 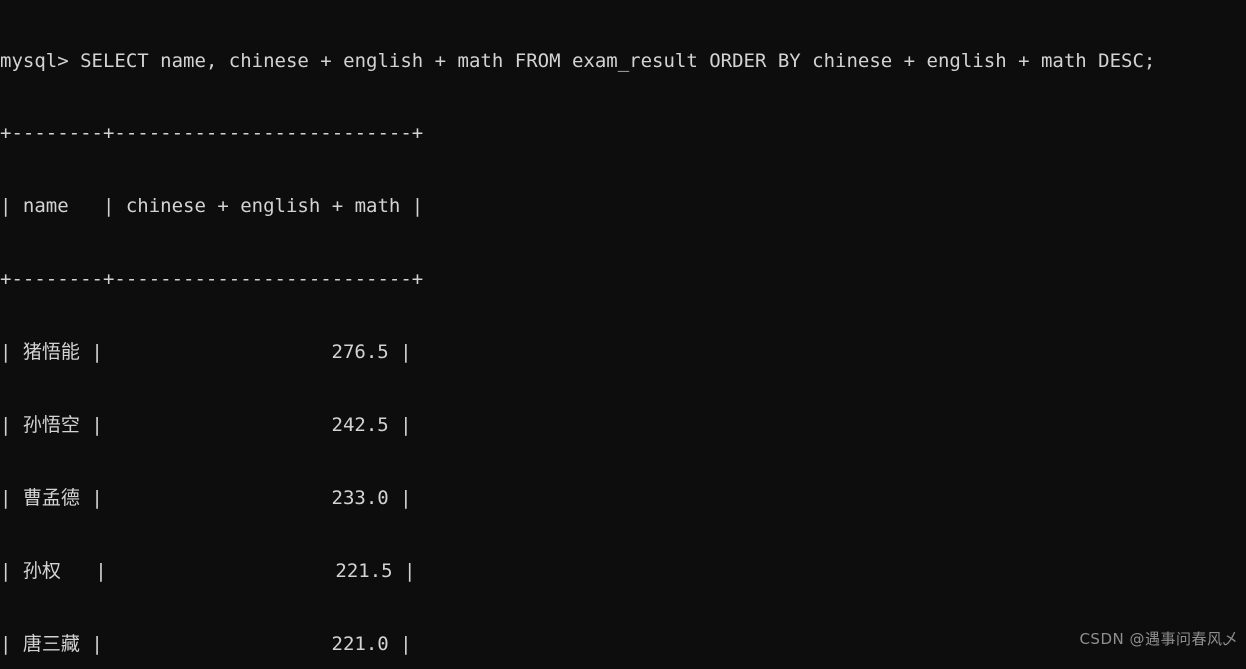 What do you see at coordinates (206, 497) in the screenshot?
I see `terminal-line: | 曹孟德 | 233.0 |` at bounding box center [206, 497].